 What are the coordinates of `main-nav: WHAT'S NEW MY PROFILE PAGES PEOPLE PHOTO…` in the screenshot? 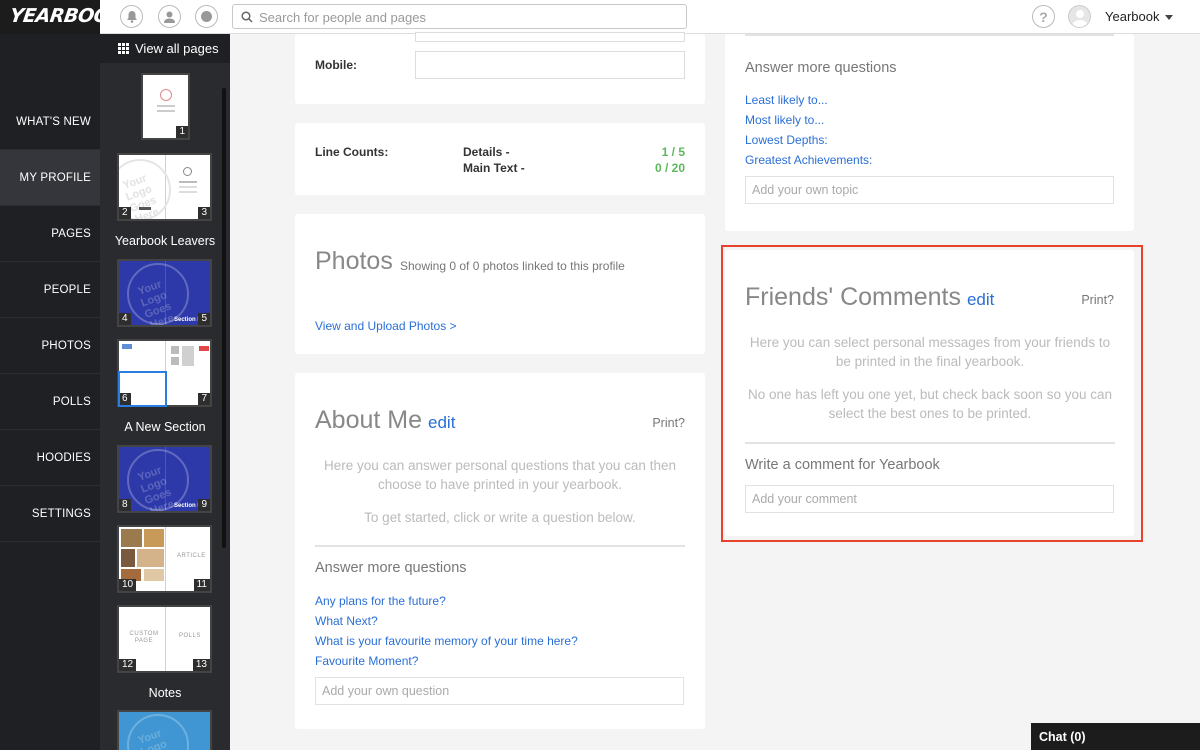 It's located at (50, 392).